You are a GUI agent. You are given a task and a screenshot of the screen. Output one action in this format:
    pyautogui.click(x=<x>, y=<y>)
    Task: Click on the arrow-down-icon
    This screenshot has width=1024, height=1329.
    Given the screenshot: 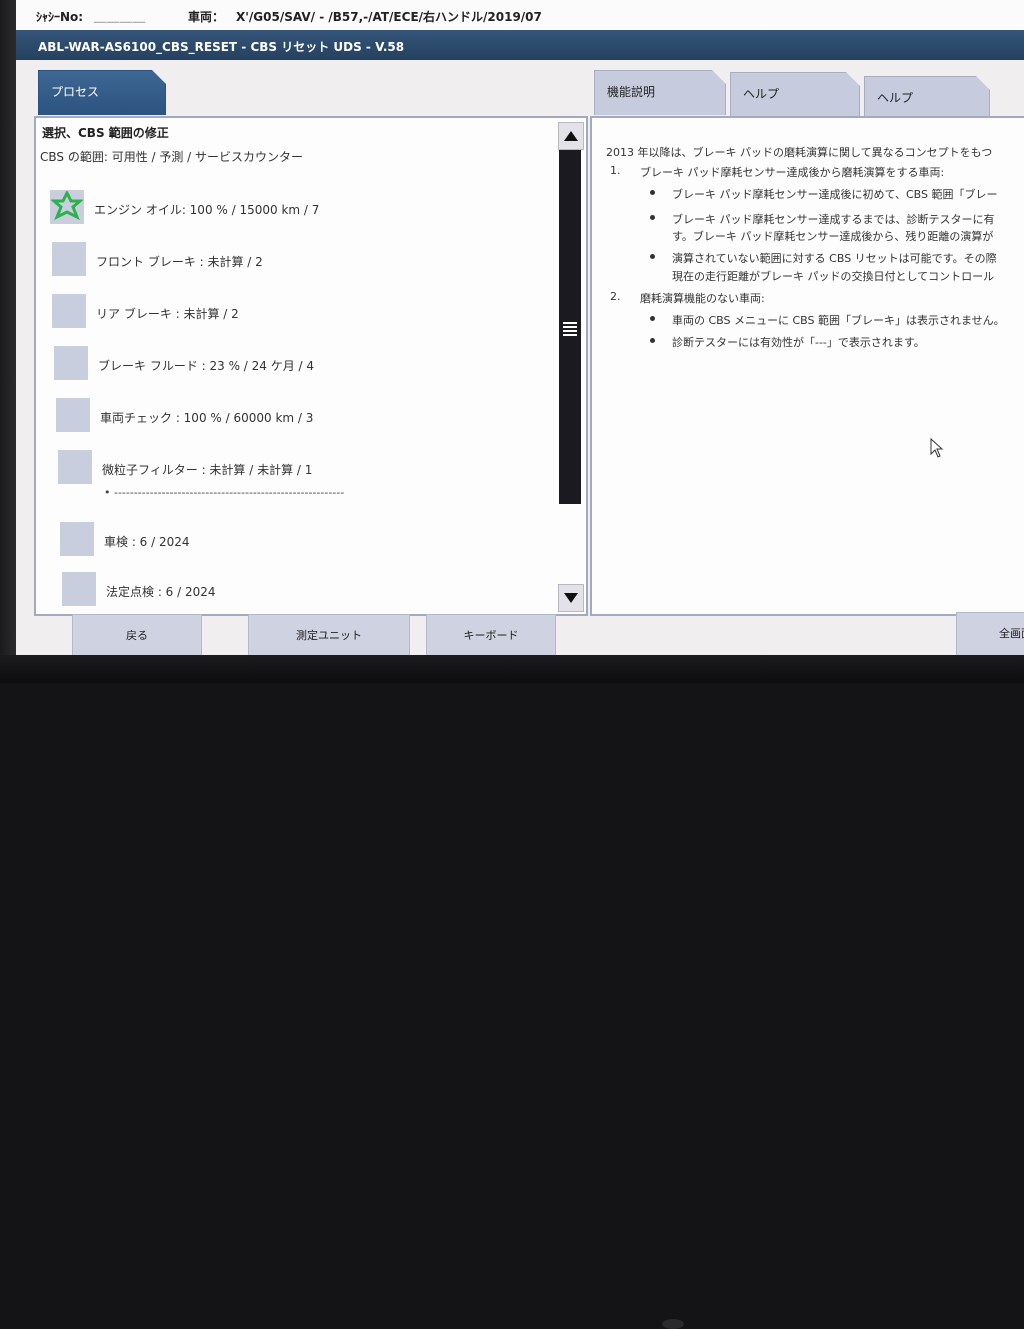 What is the action you would take?
    pyautogui.click(x=571, y=598)
    